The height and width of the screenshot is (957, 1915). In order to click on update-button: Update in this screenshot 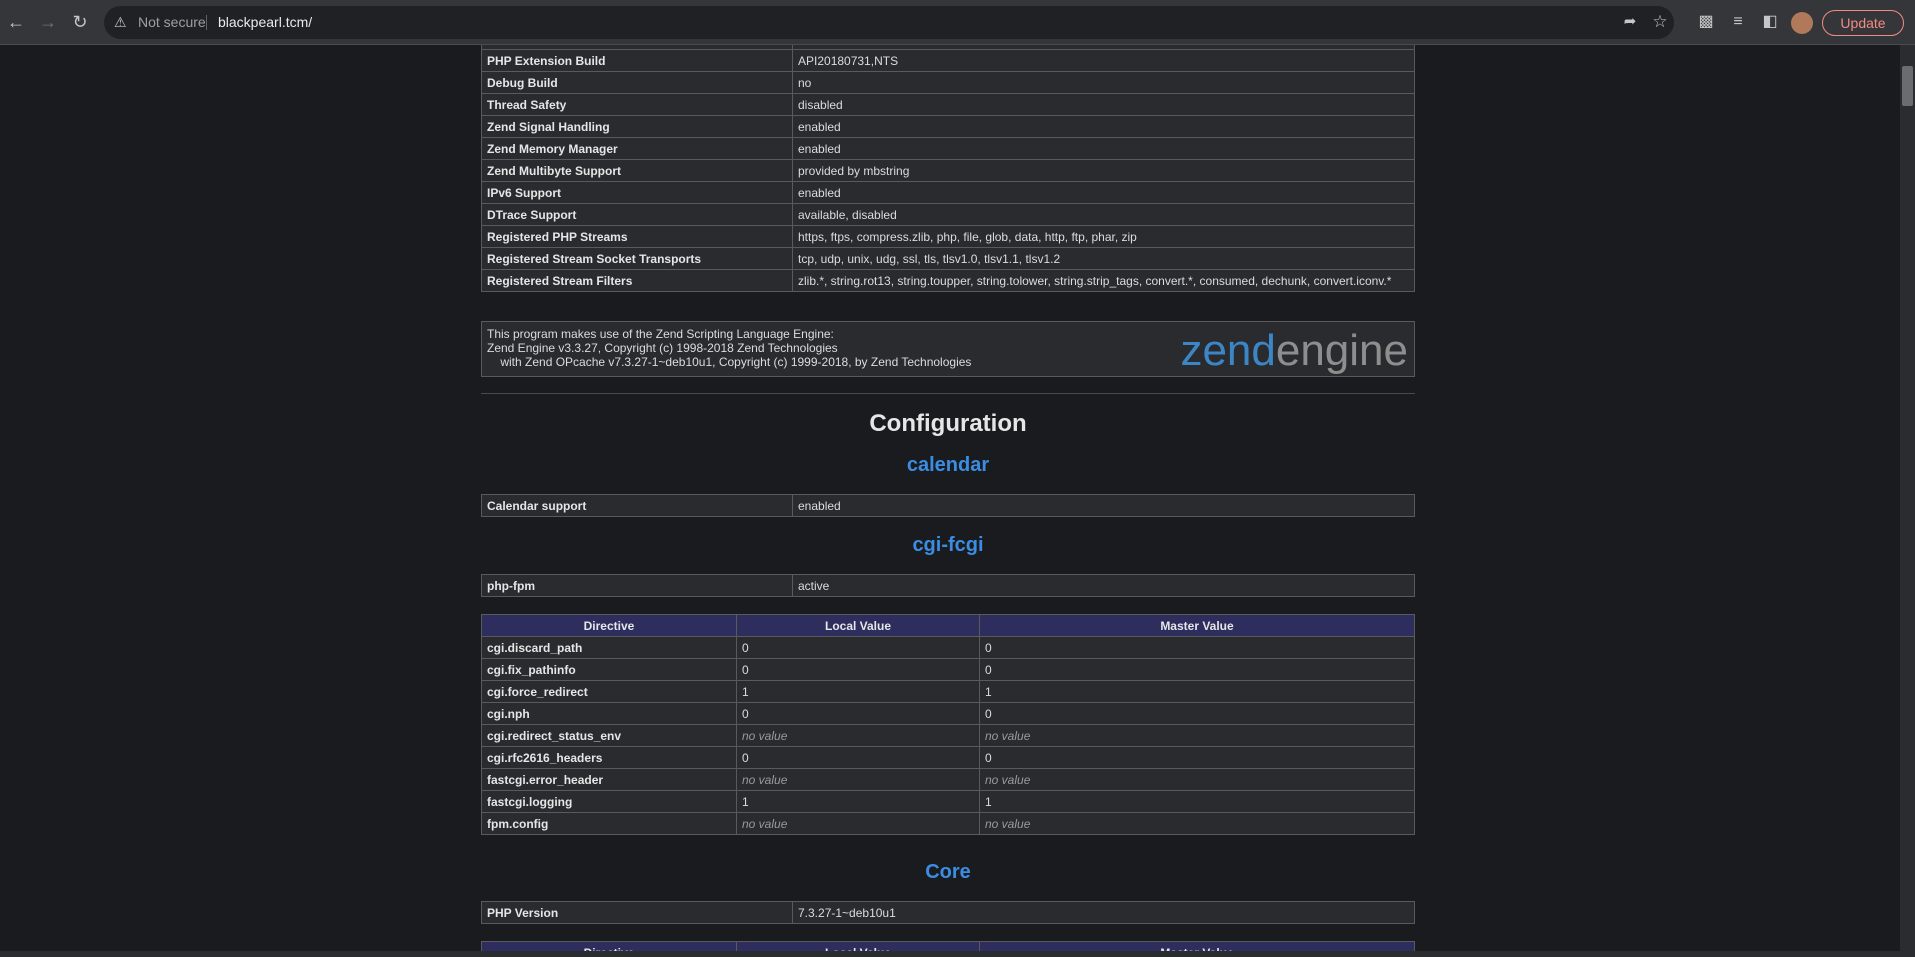, I will do `click(1863, 23)`.